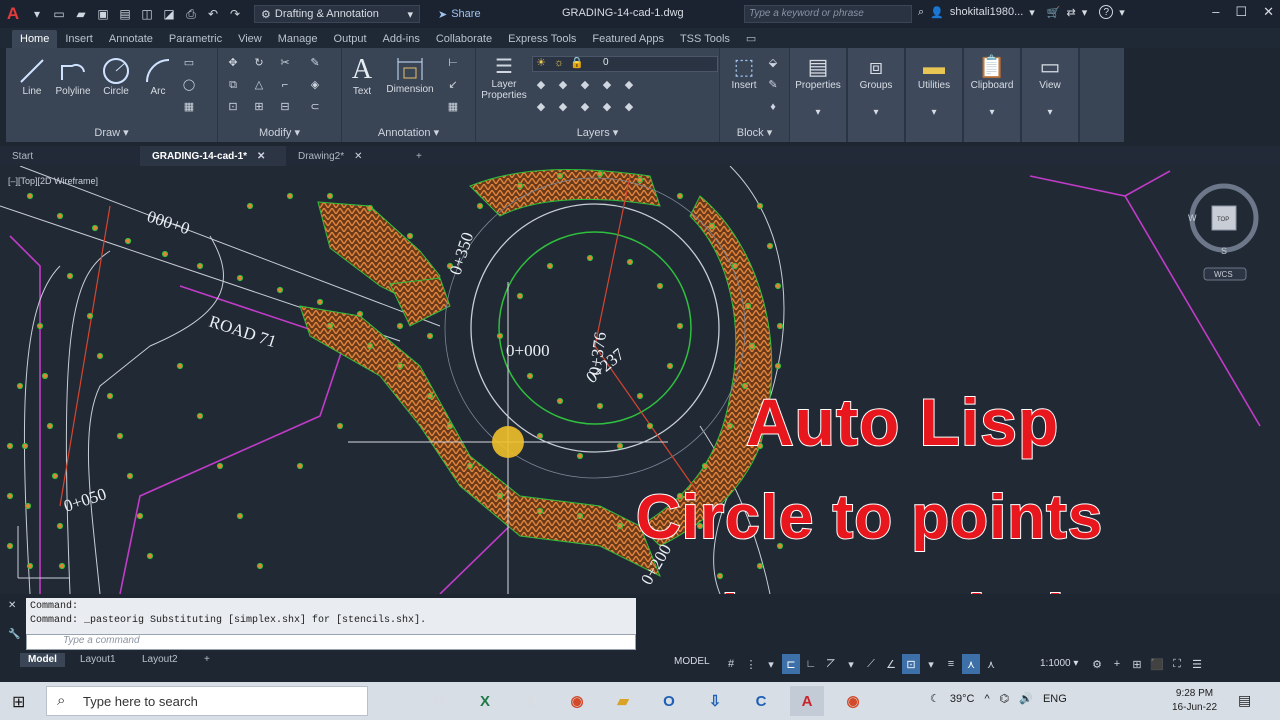 The image size is (1280, 720). What do you see at coordinates (607, 85) in the screenshot?
I see `layer-tool-4-icon: ◆` at bounding box center [607, 85].